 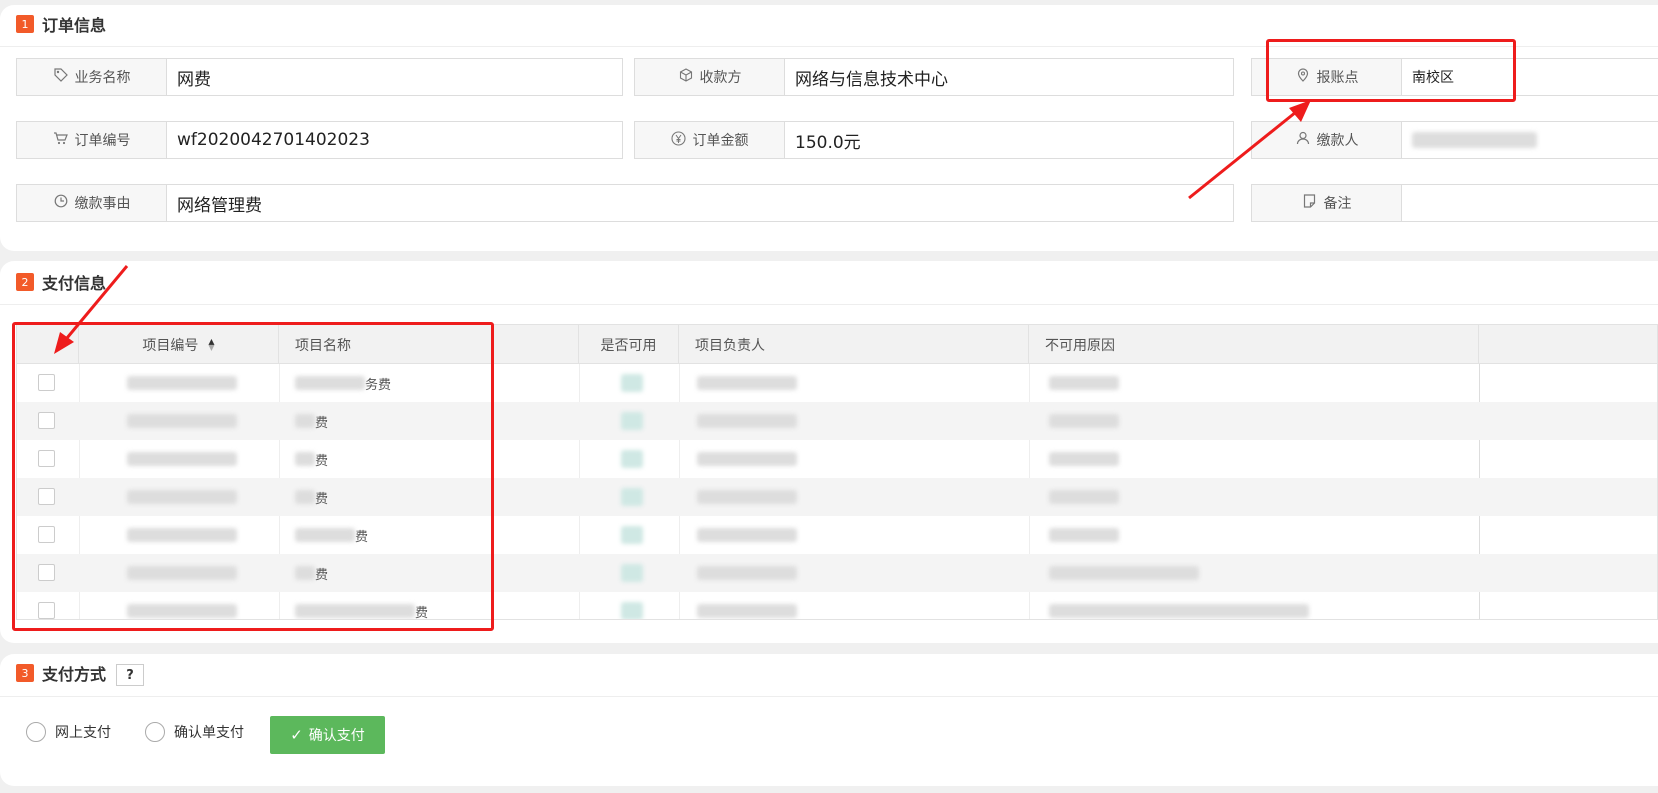 I want to click on order-amount-value: 150.0元, so click(x=828, y=142).